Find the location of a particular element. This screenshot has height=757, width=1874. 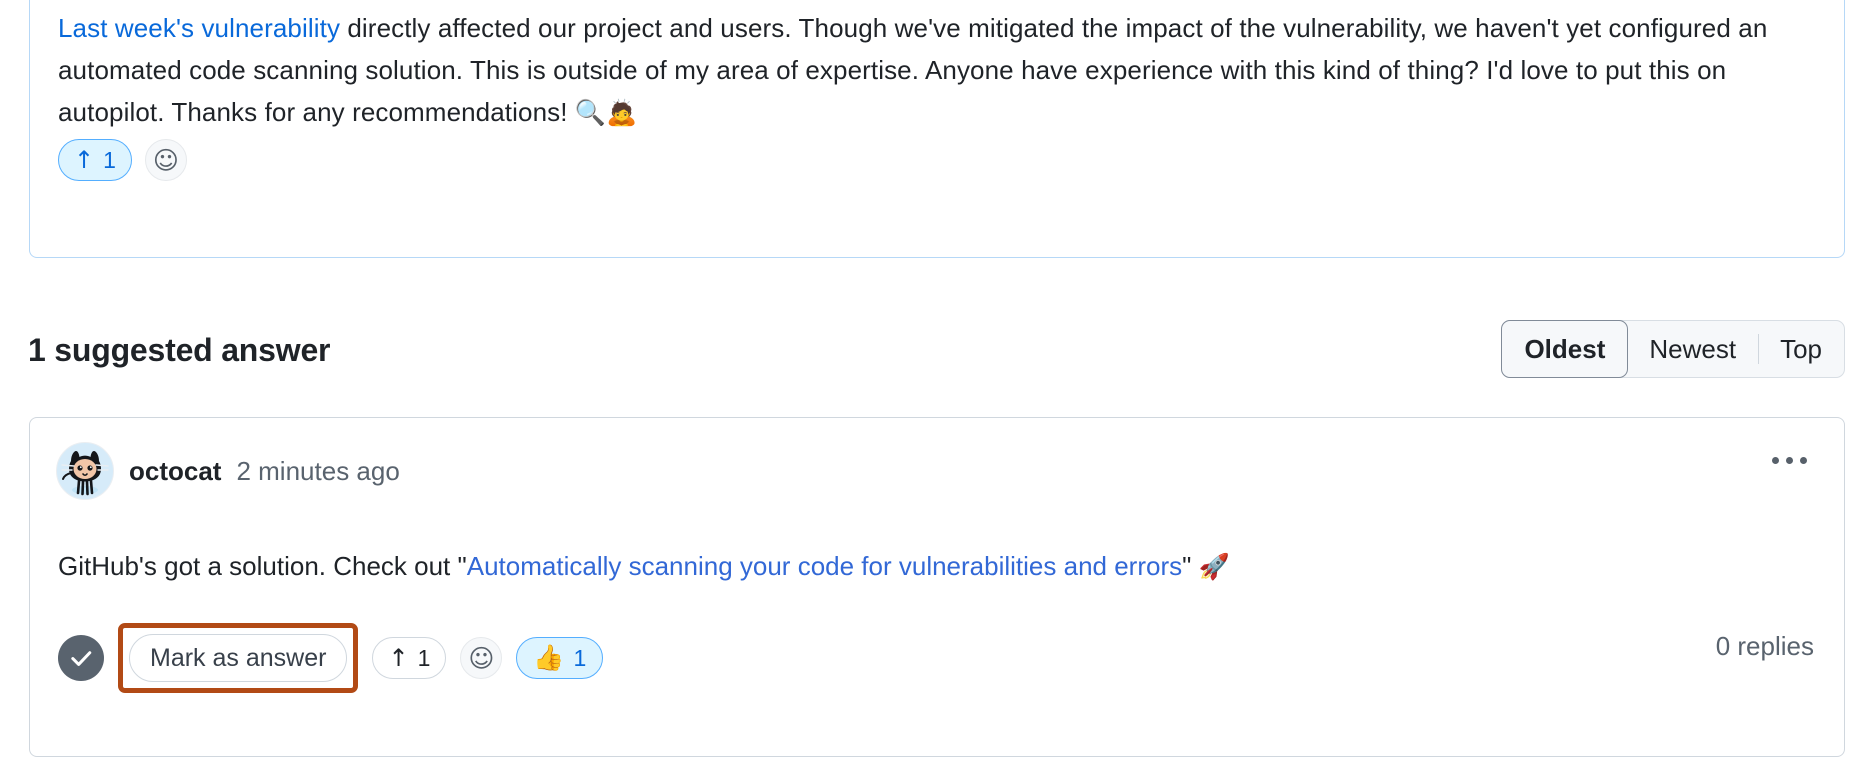

answer-body-prefix: GitHub's got a solution. Check out " is located at coordinates (262, 566).